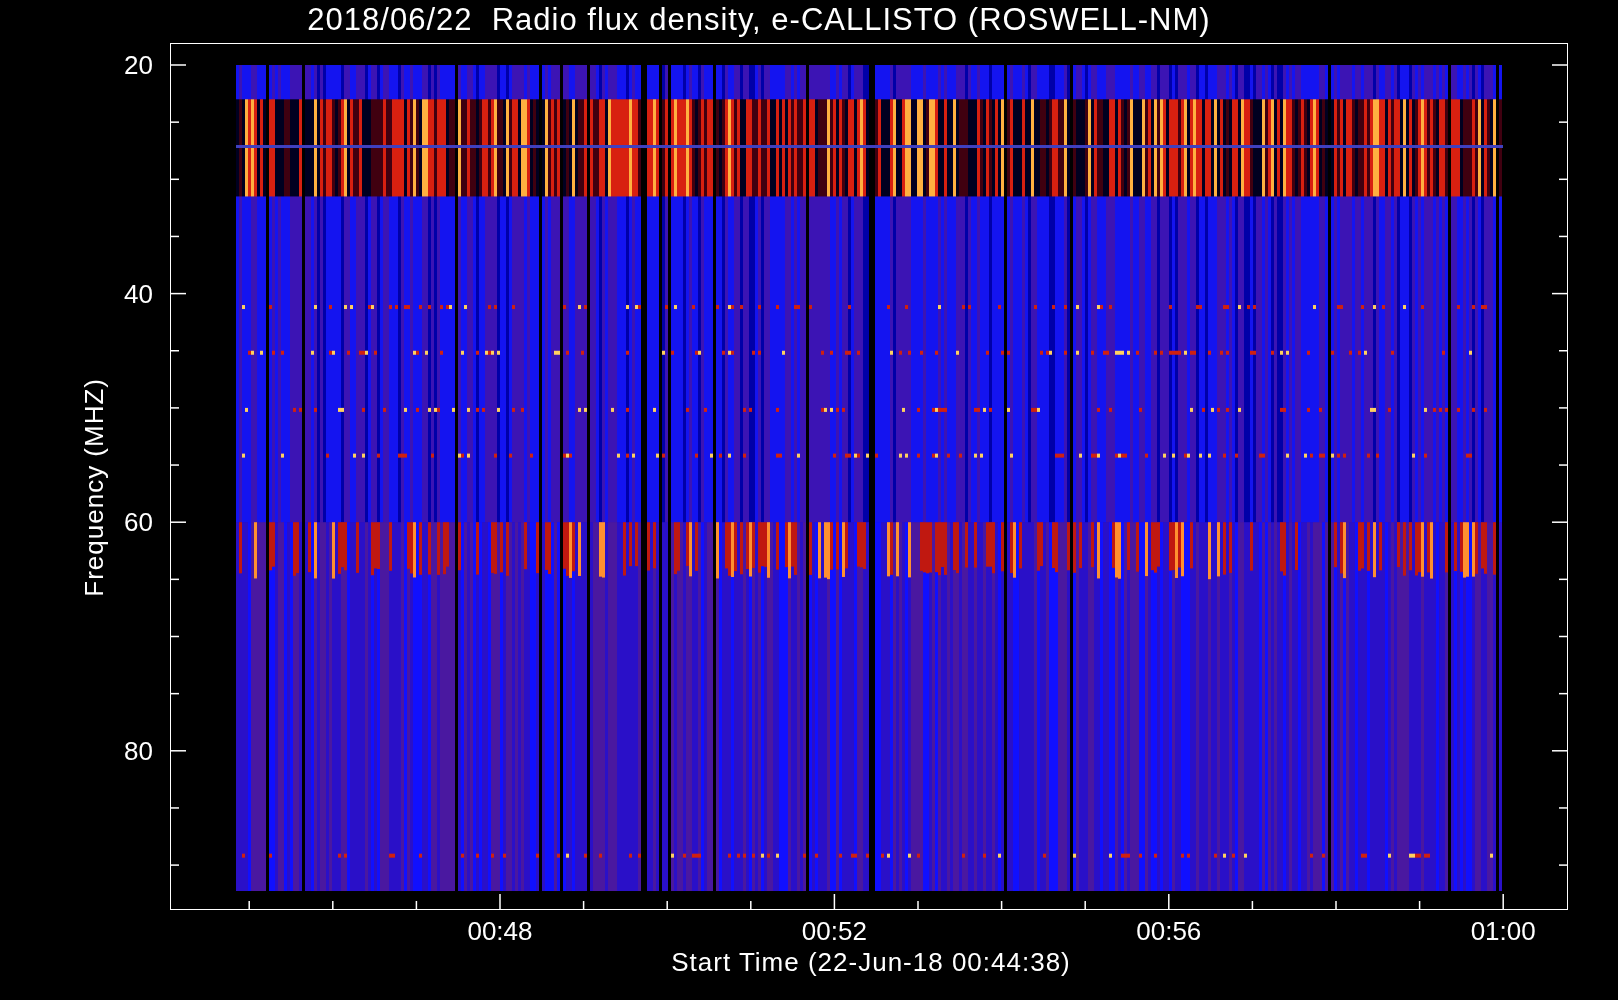 The height and width of the screenshot is (1000, 1618). What do you see at coordinates (138, 65) in the screenshot?
I see `tick-label: 20` at bounding box center [138, 65].